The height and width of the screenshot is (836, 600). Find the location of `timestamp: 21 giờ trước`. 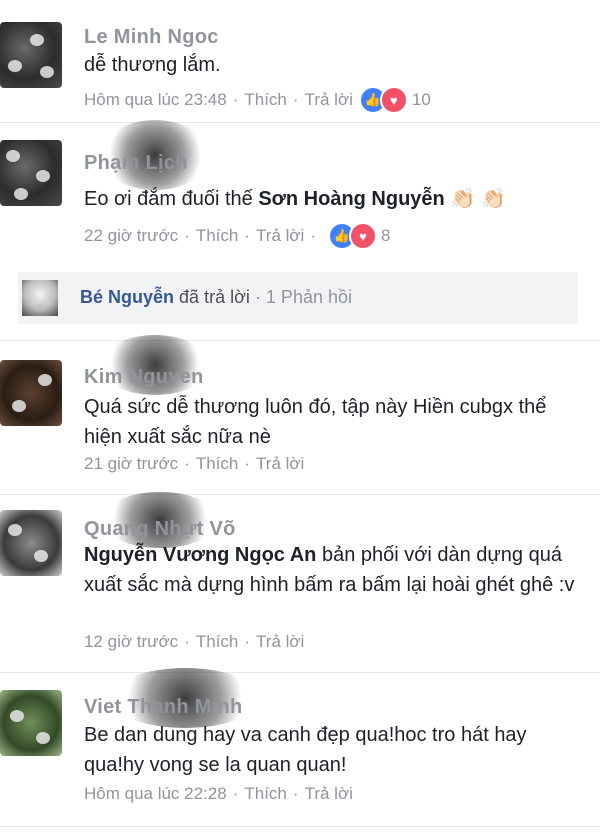

timestamp: 21 giờ trước is located at coordinates (131, 464).